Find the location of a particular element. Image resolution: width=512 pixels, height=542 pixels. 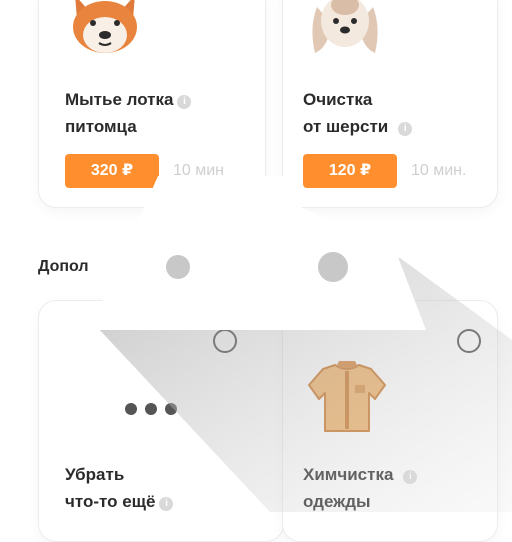

section-title-left: Допол is located at coordinates (63, 266).